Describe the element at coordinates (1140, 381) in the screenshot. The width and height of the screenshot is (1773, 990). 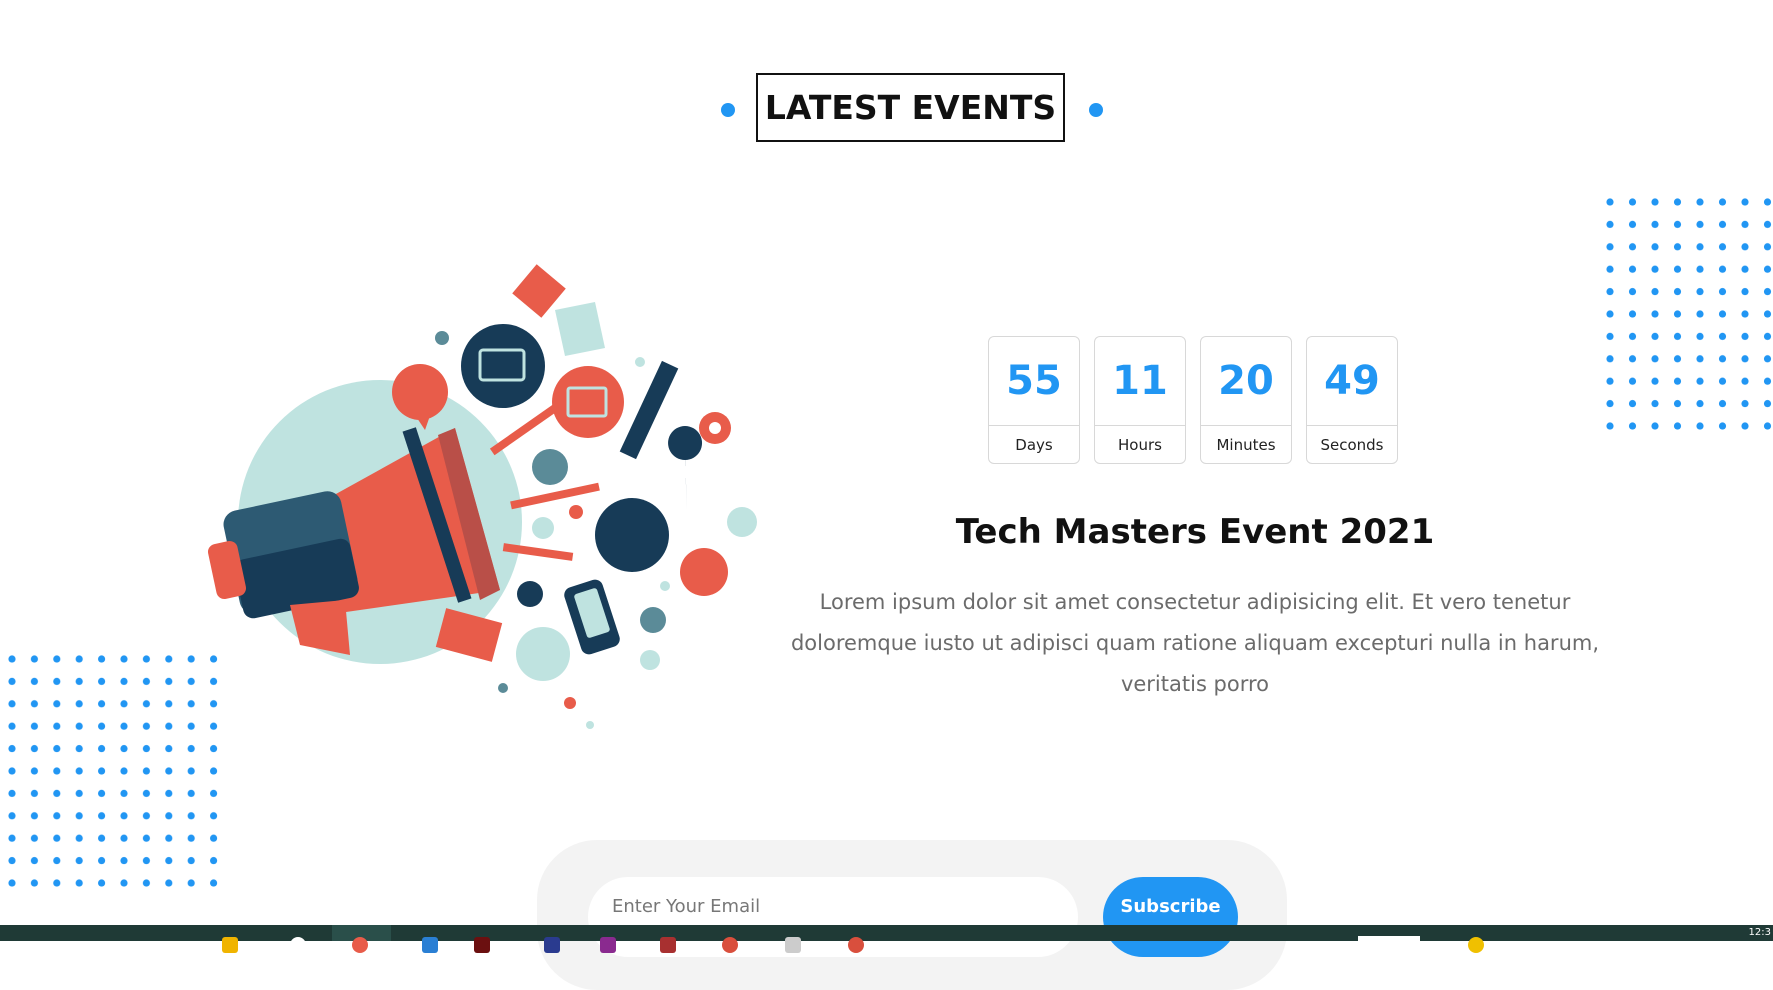
I see `countdown-value: 11` at that location.